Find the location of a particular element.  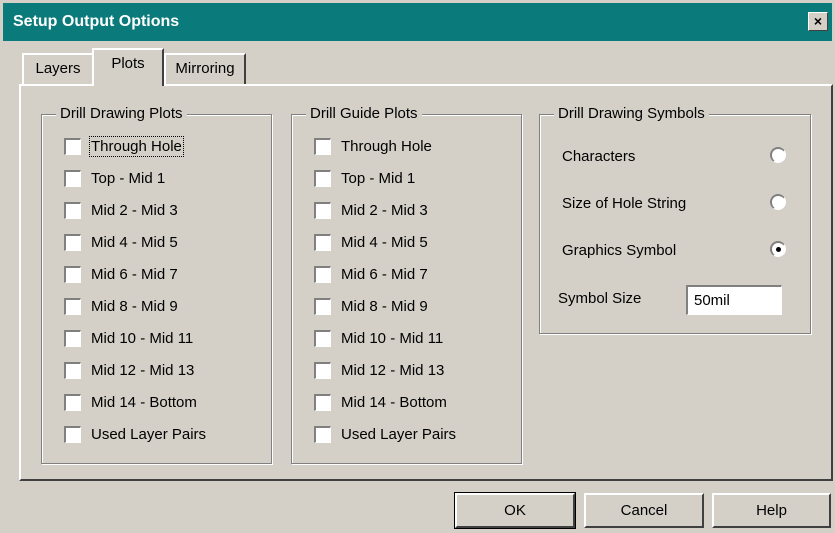

radio-row-size-of-hole-string: Size of Hole String is located at coordinates (675, 204).